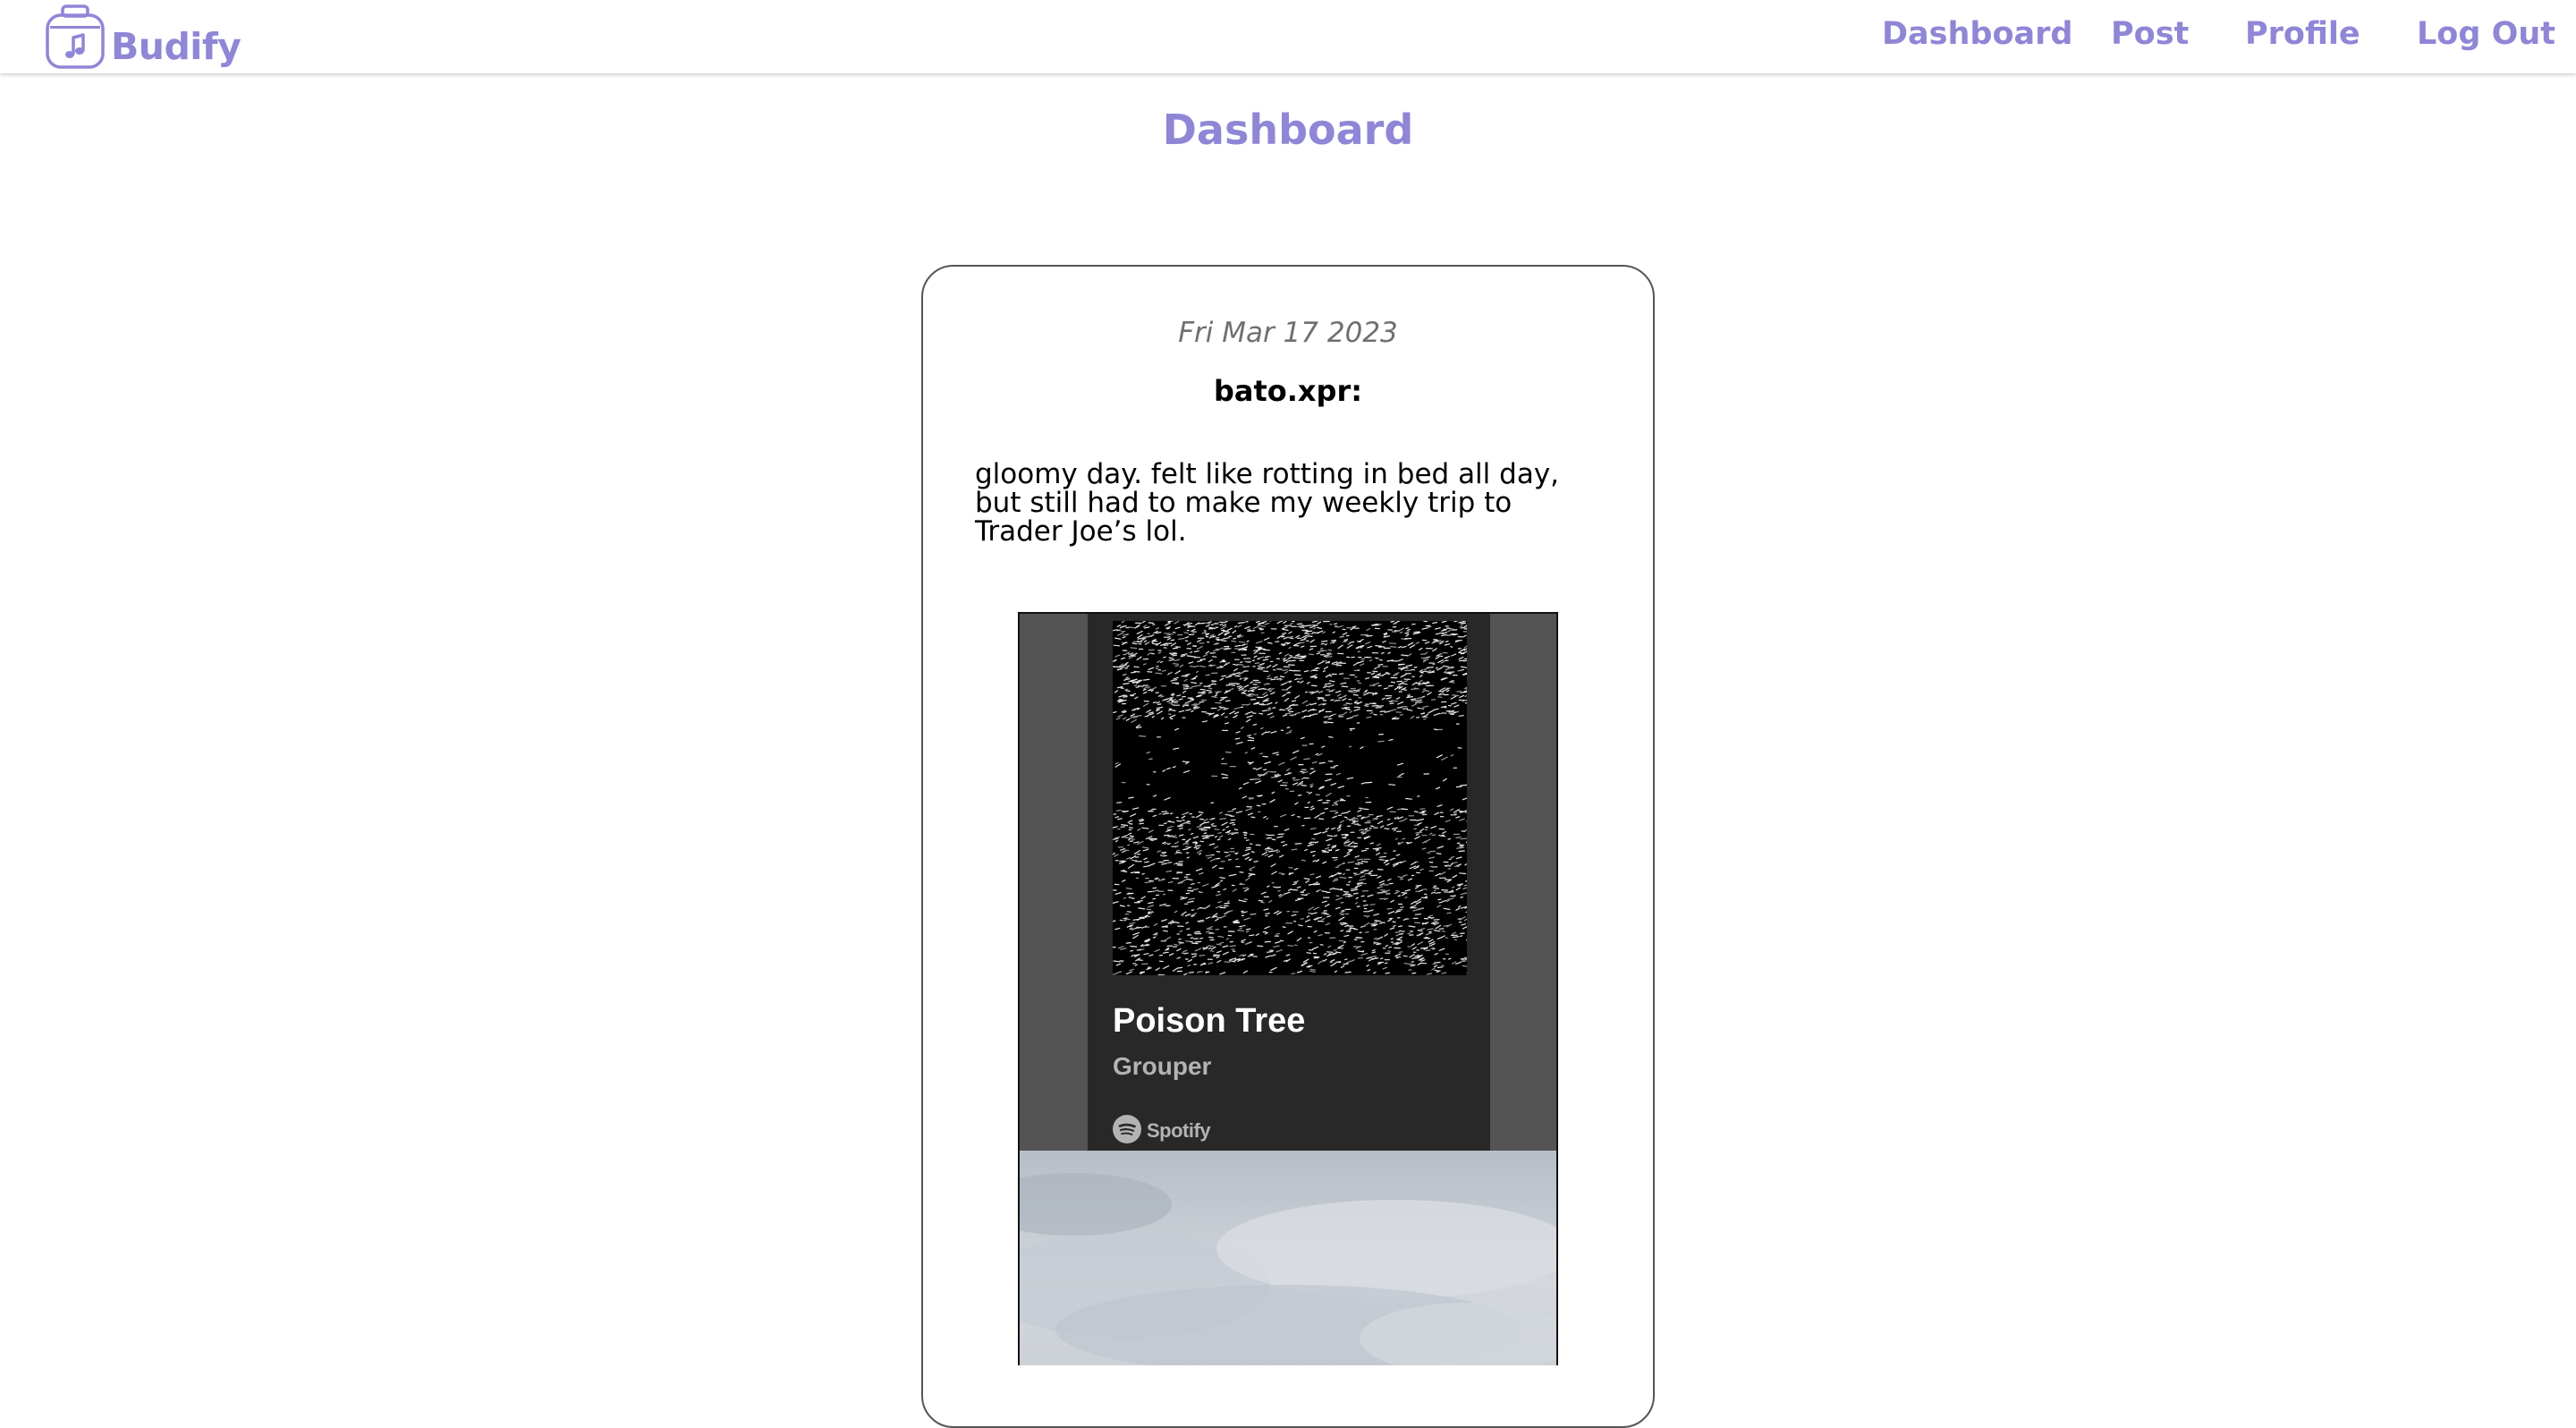 Image resolution: width=2576 pixels, height=1428 pixels. What do you see at coordinates (1288, 333) in the screenshot?
I see `post-date: Fri Mar 17 2023` at bounding box center [1288, 333].